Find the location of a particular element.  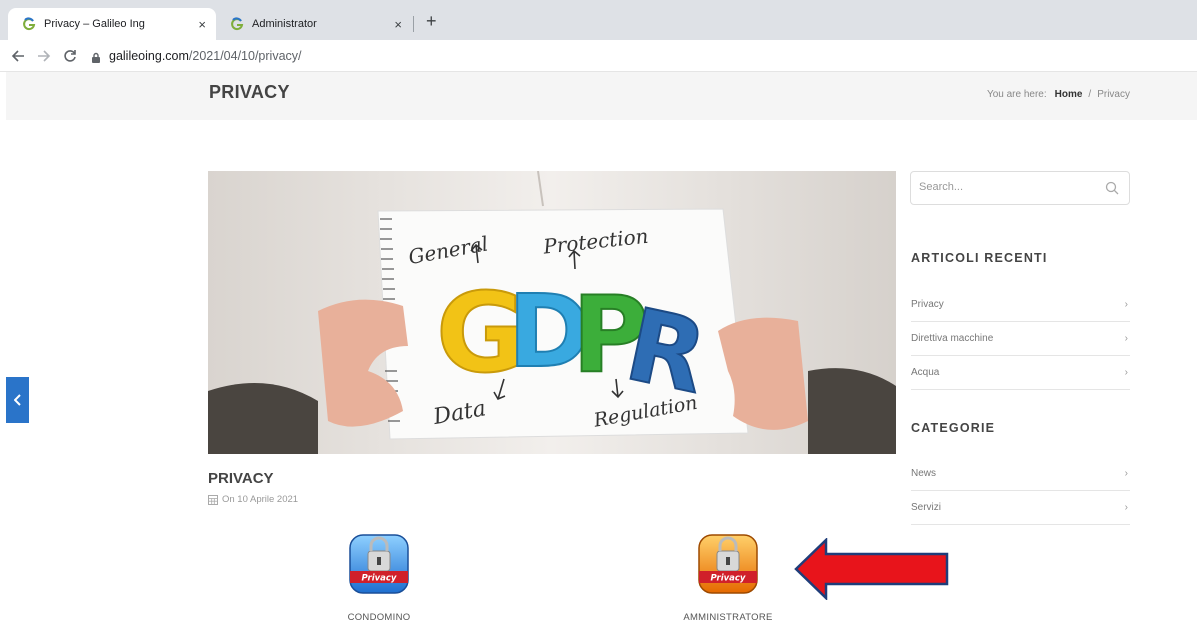

tab-title: Privacy – Galileo Ing is located at coordinates (94, 24).